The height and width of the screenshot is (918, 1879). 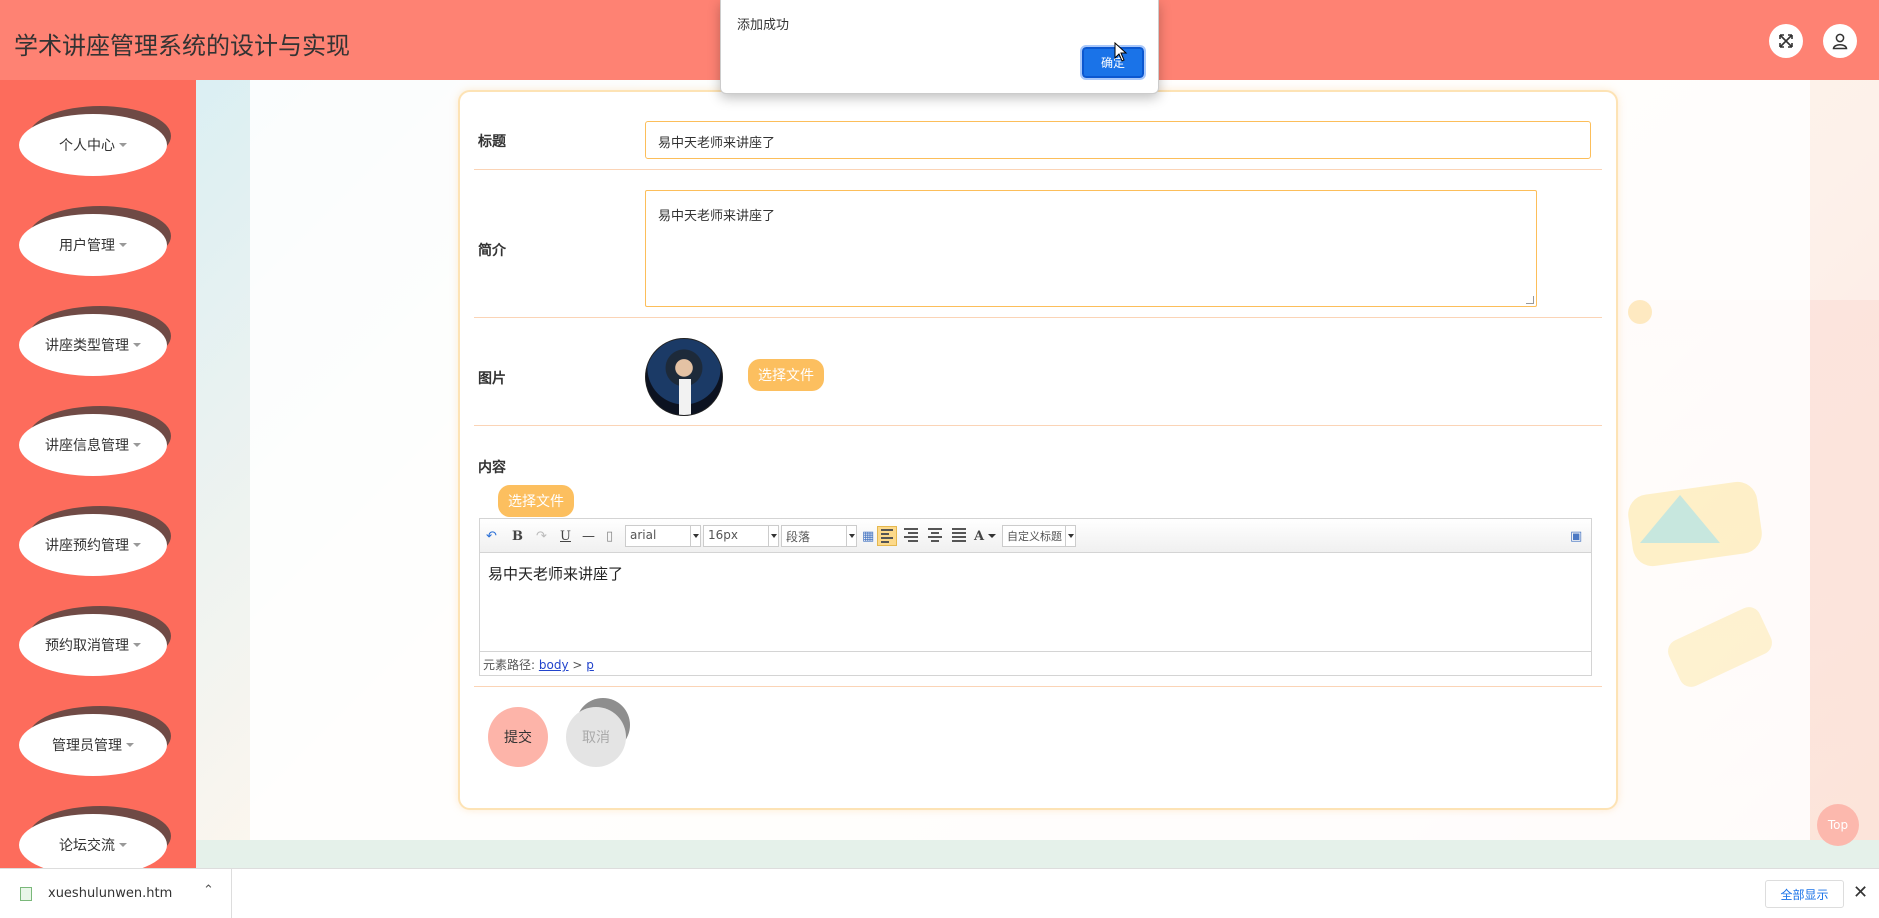 What do you see at coordinates (208, 890) in the screenshot?
I see `chevron-up-icon: ⌃` at bounding box center [208, 890].